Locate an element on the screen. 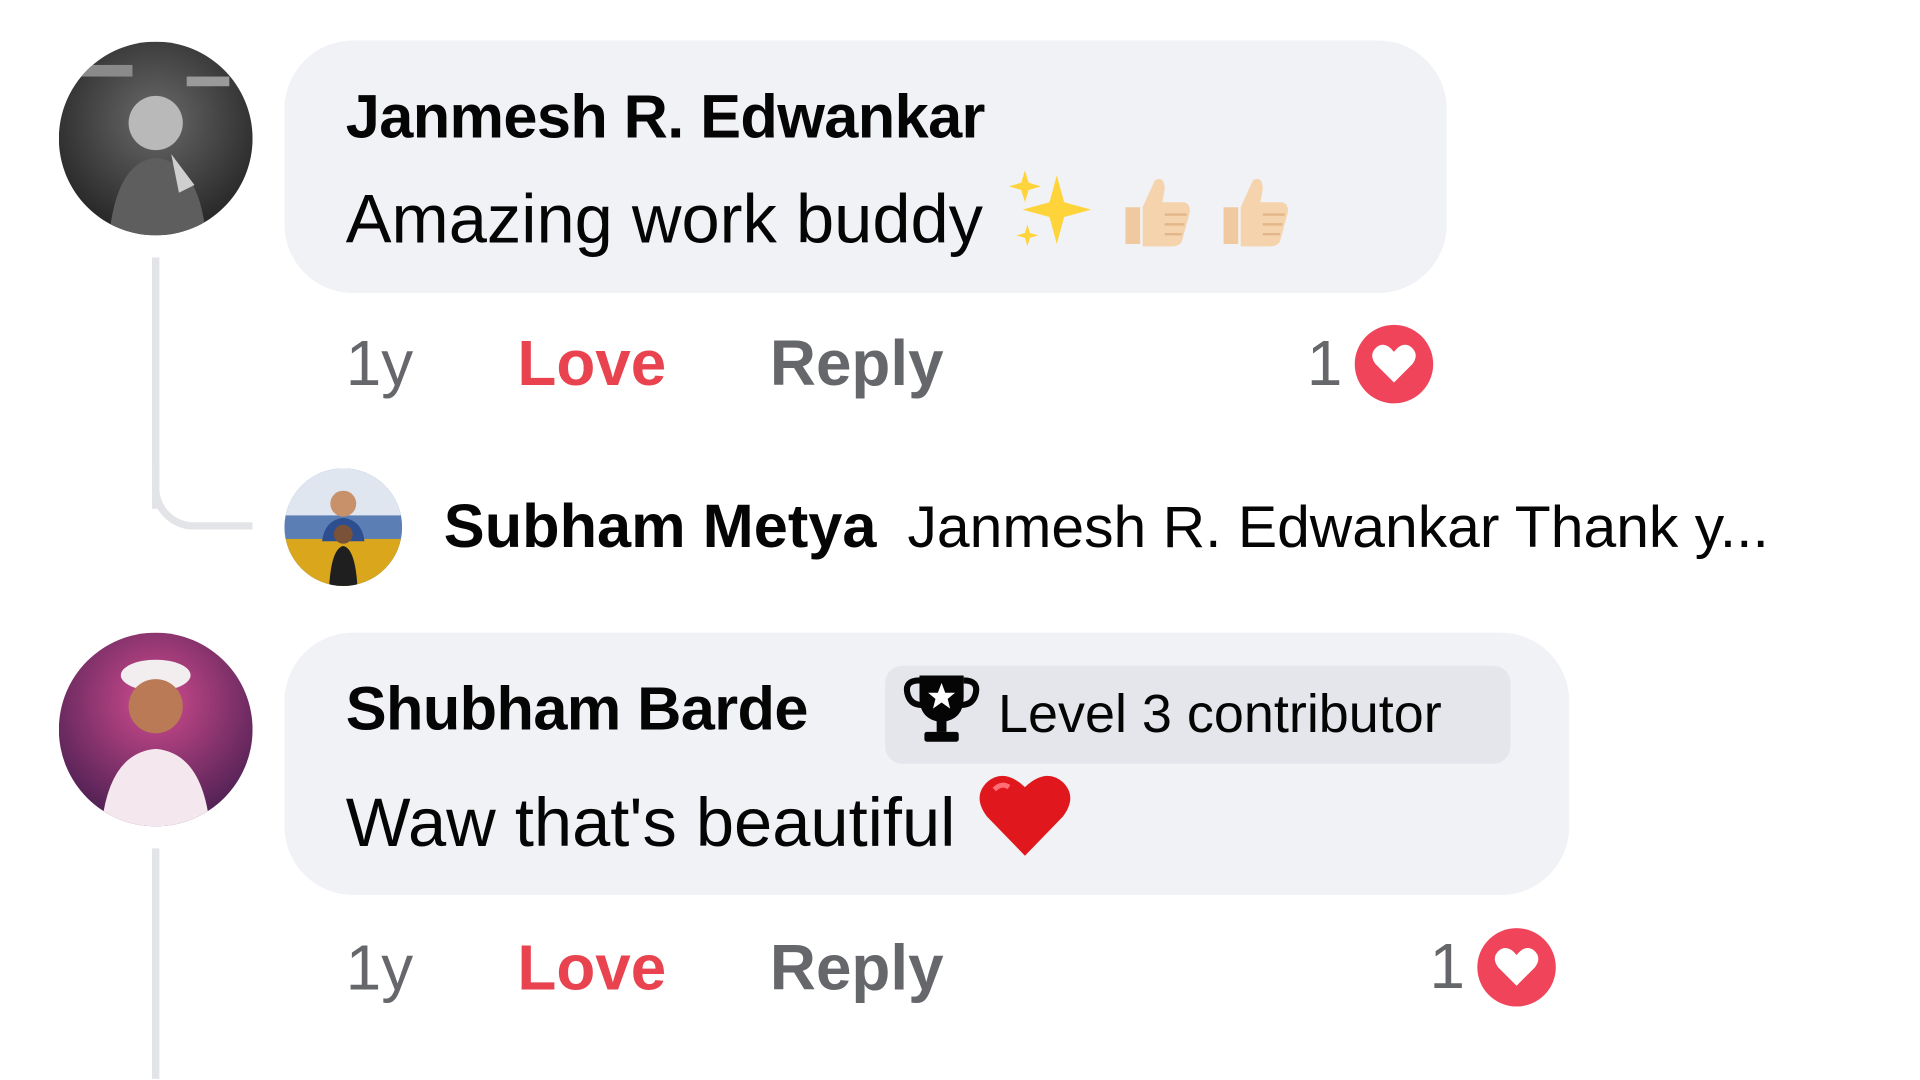 This screenshot has width=1920, height=1080. comment-author: Shubham Barde is located at coordinates (577, 708).